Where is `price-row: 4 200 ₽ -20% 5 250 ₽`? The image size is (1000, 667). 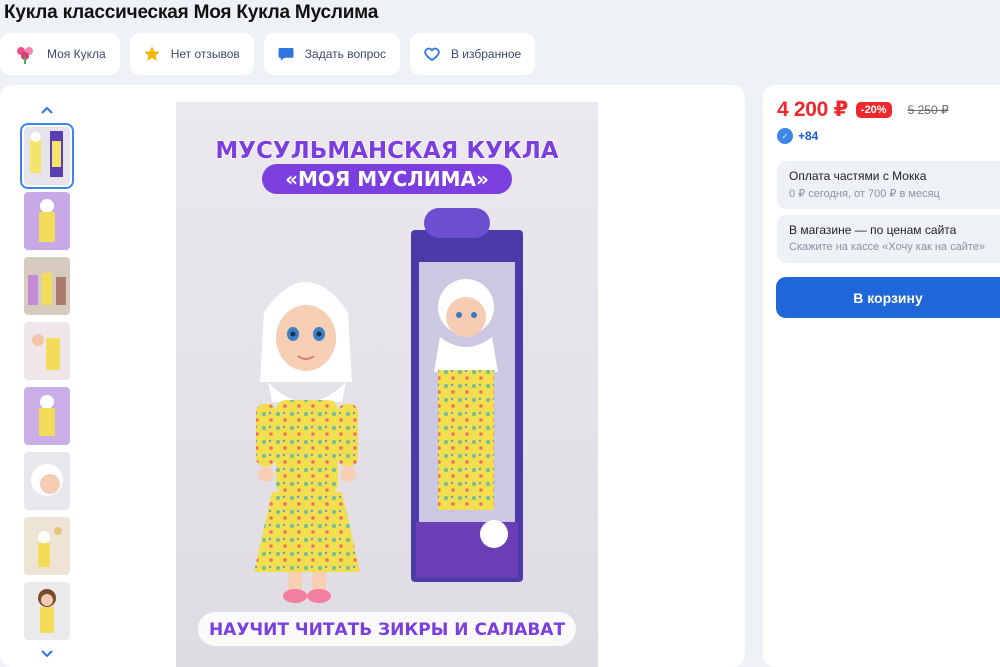 price-row: 4 200 ₽ -20% 5 250 ₽ is located at coordinates (863, 109).